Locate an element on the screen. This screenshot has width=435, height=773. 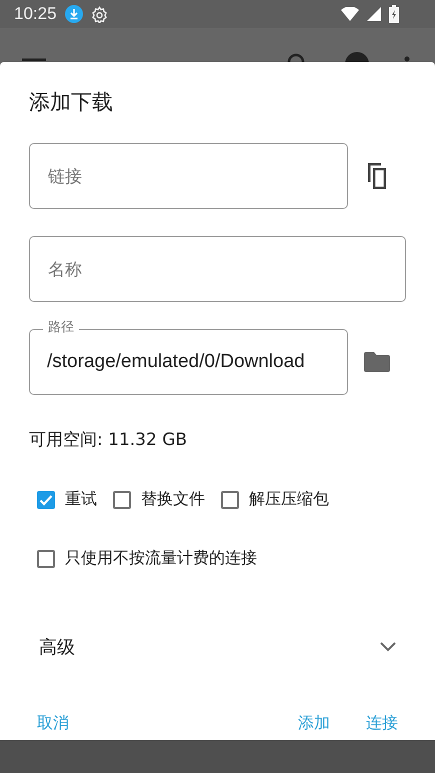
checkbox-label: 重试 is located at coordinates (81, 499).